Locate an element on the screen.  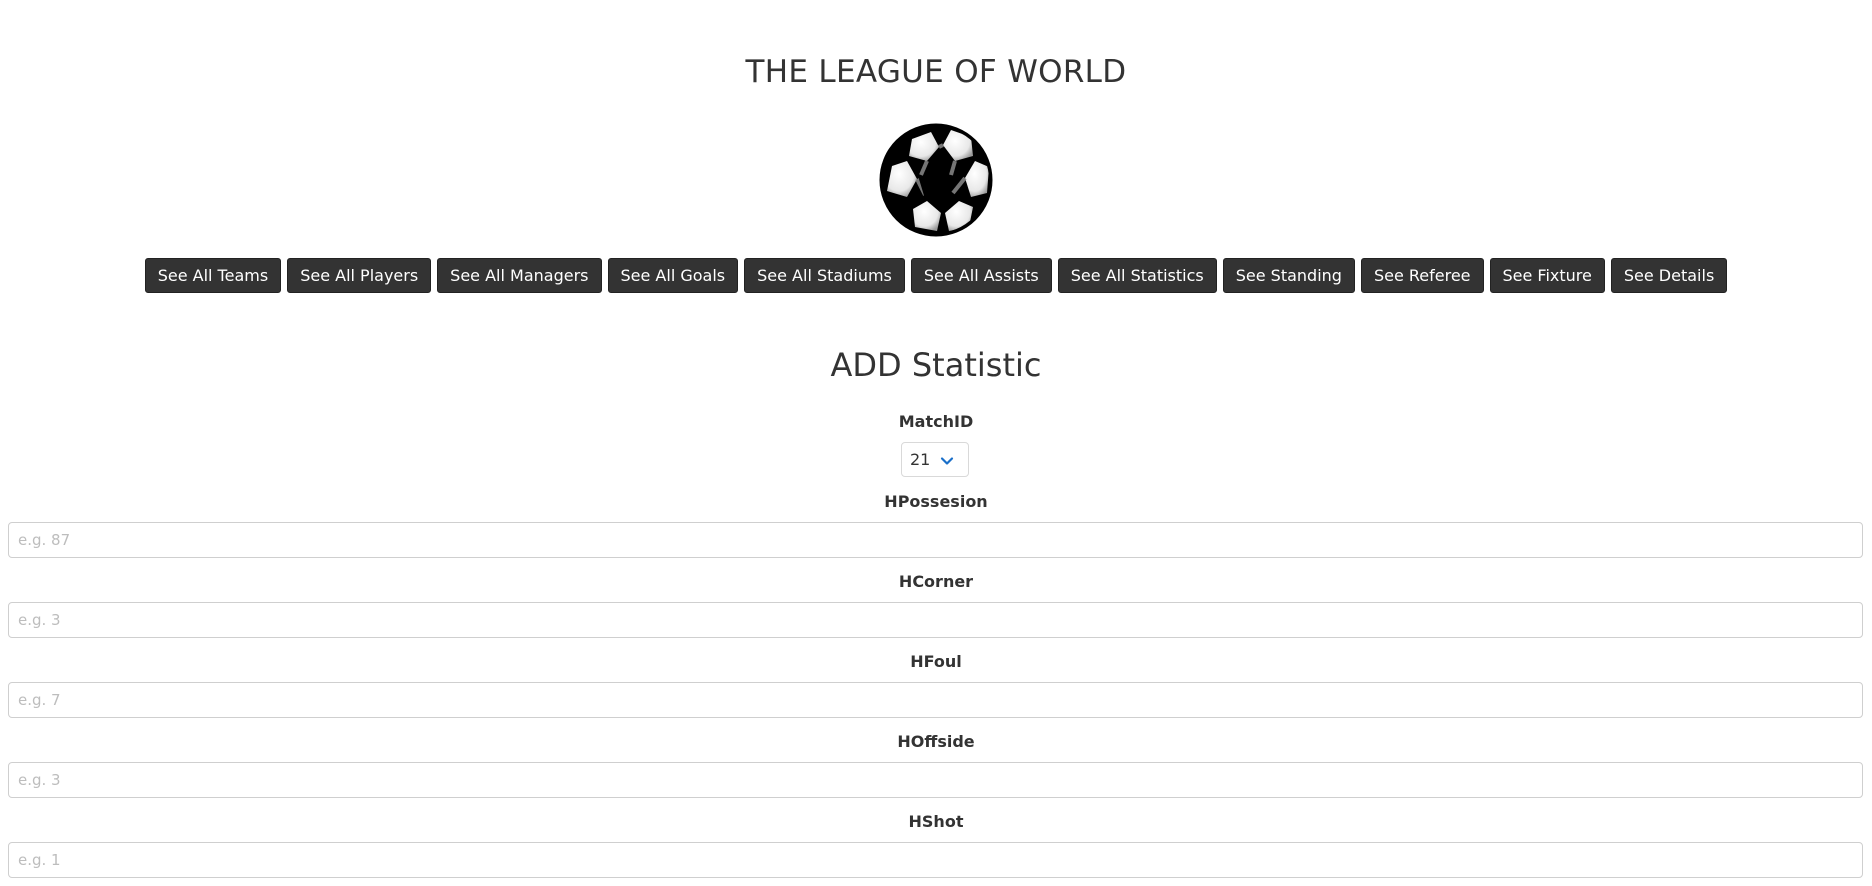
match-id-selected-value: 21 is located at coordinates (920, 459).